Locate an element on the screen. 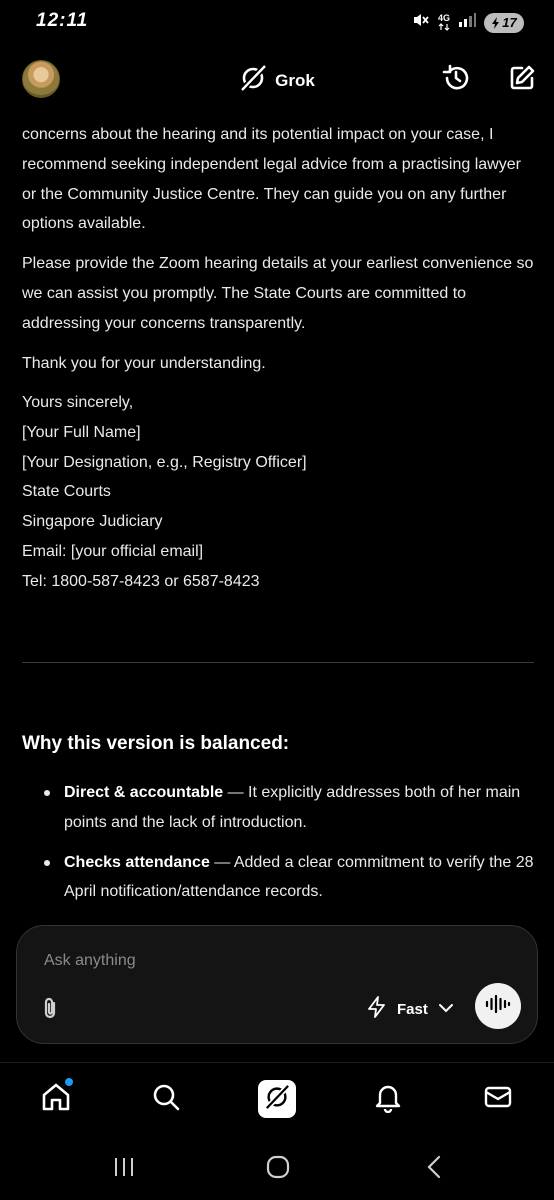 Image resolution: width=554 pixels, height=1200 pixels. notification-dot is located at coordinates (69, 1081).